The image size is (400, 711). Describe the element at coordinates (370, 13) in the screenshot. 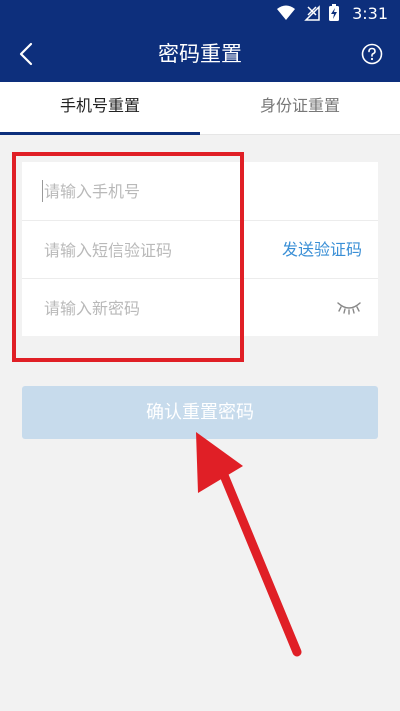

I see `status-time: 3:31` at that location.